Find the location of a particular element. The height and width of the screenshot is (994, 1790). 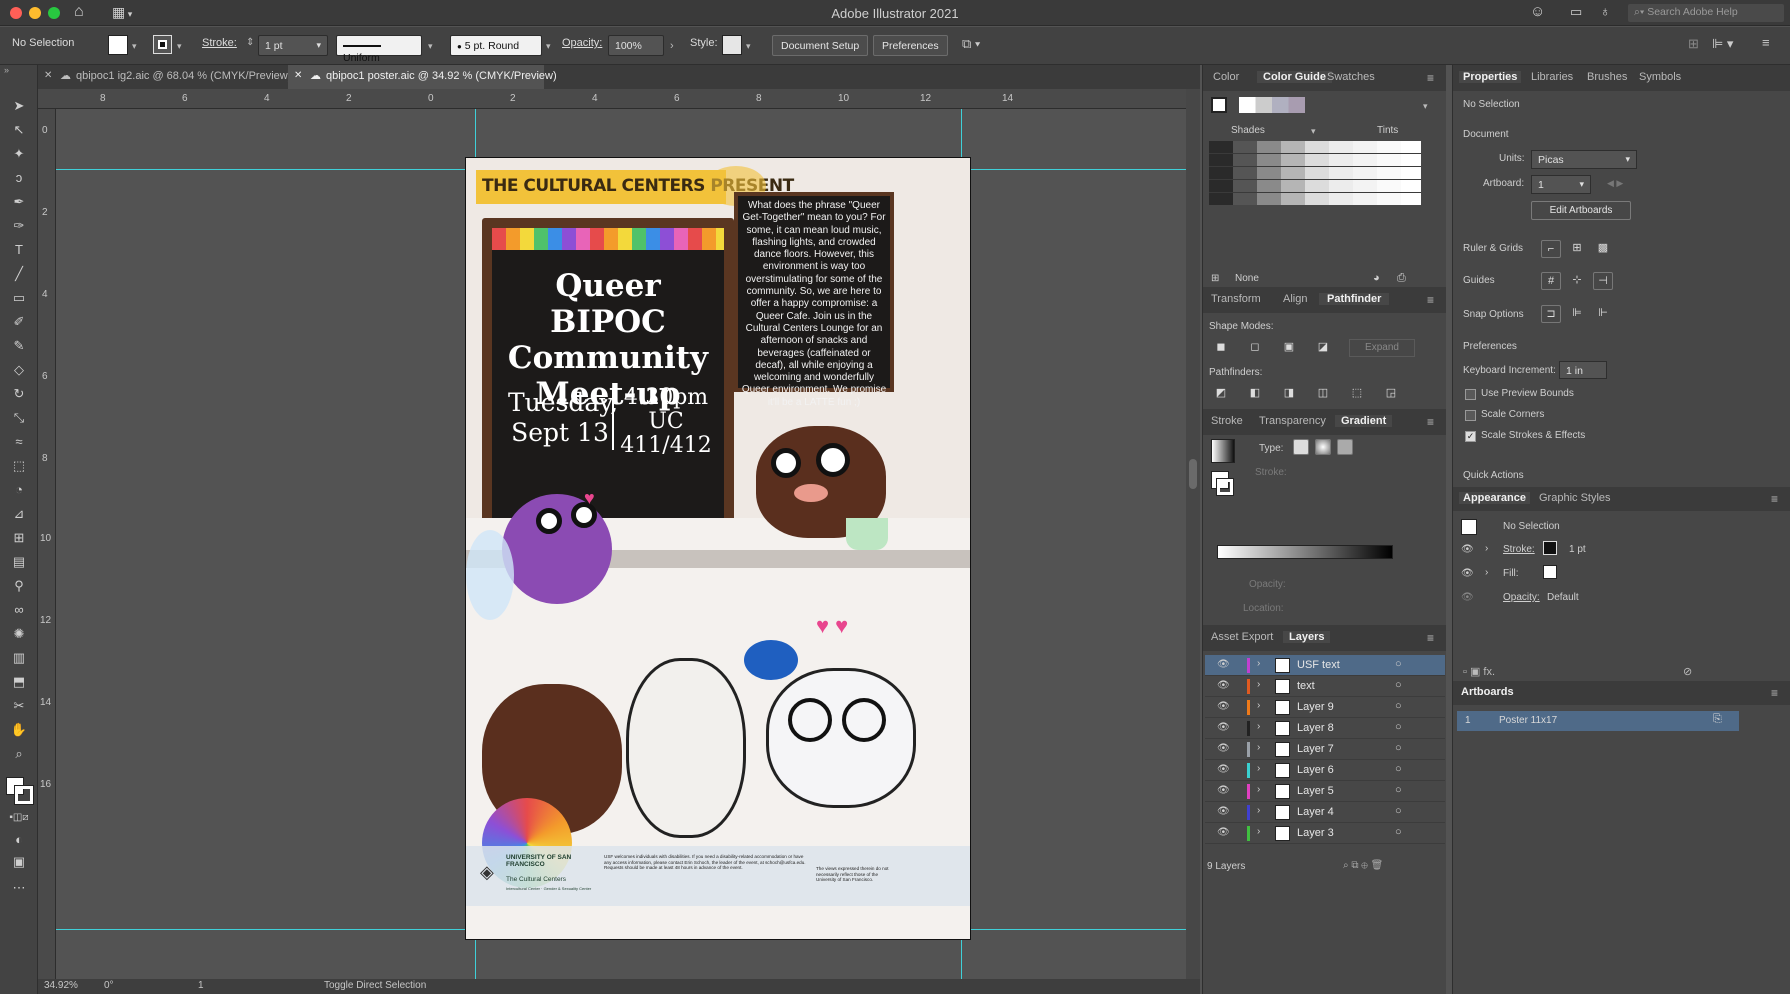

screen-mode-icon: ▣ is located at coordinates (19, 862).